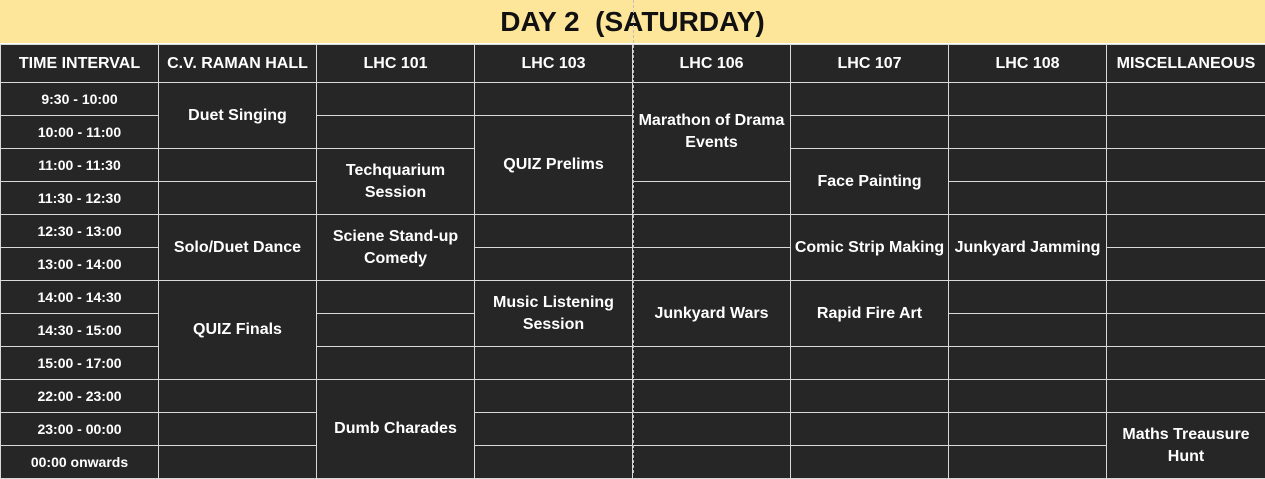 Image resolution: width=1265 pixels, height=479 pixels. What do you see at coordinates (632, 22) in the screenshot?
I see `page-title: DAY 2 (SATURDAY)` at bounding box center [632, 22].